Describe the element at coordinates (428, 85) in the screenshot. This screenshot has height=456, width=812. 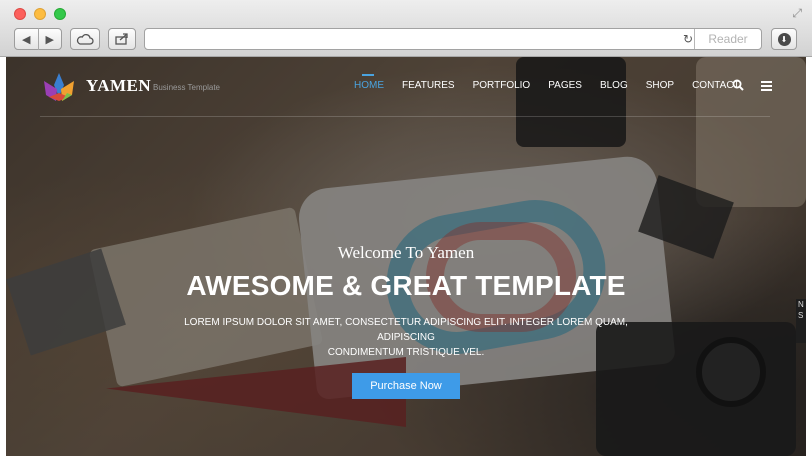
I see `nav-item-features: FEATURES` at that location.